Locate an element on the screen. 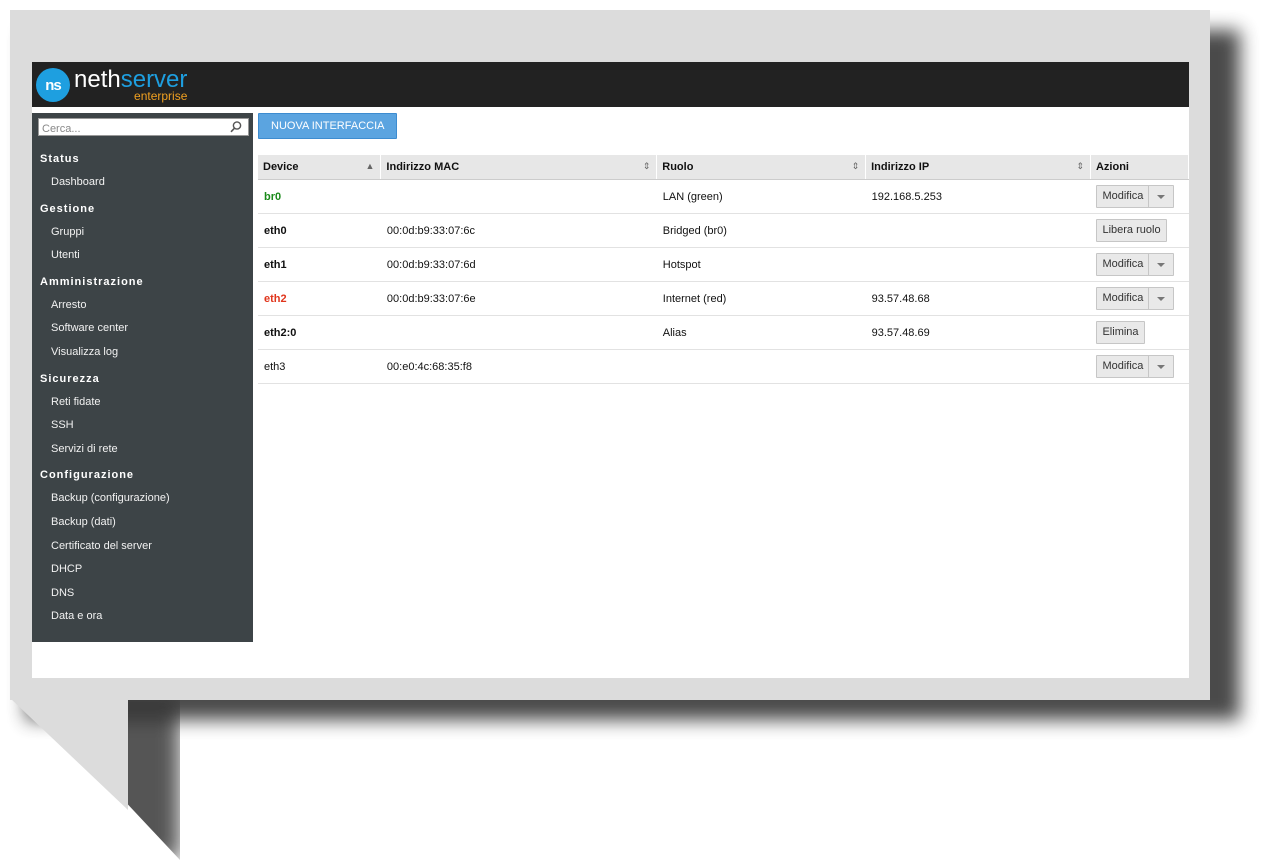 This screenshot has height=864, width=1268. sidebar-item: Reti fidate is located at coordinates (142, 403).